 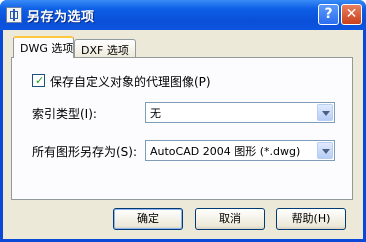 I want to click on titlebar-close-button: ✕, so click(x=351, y=14).